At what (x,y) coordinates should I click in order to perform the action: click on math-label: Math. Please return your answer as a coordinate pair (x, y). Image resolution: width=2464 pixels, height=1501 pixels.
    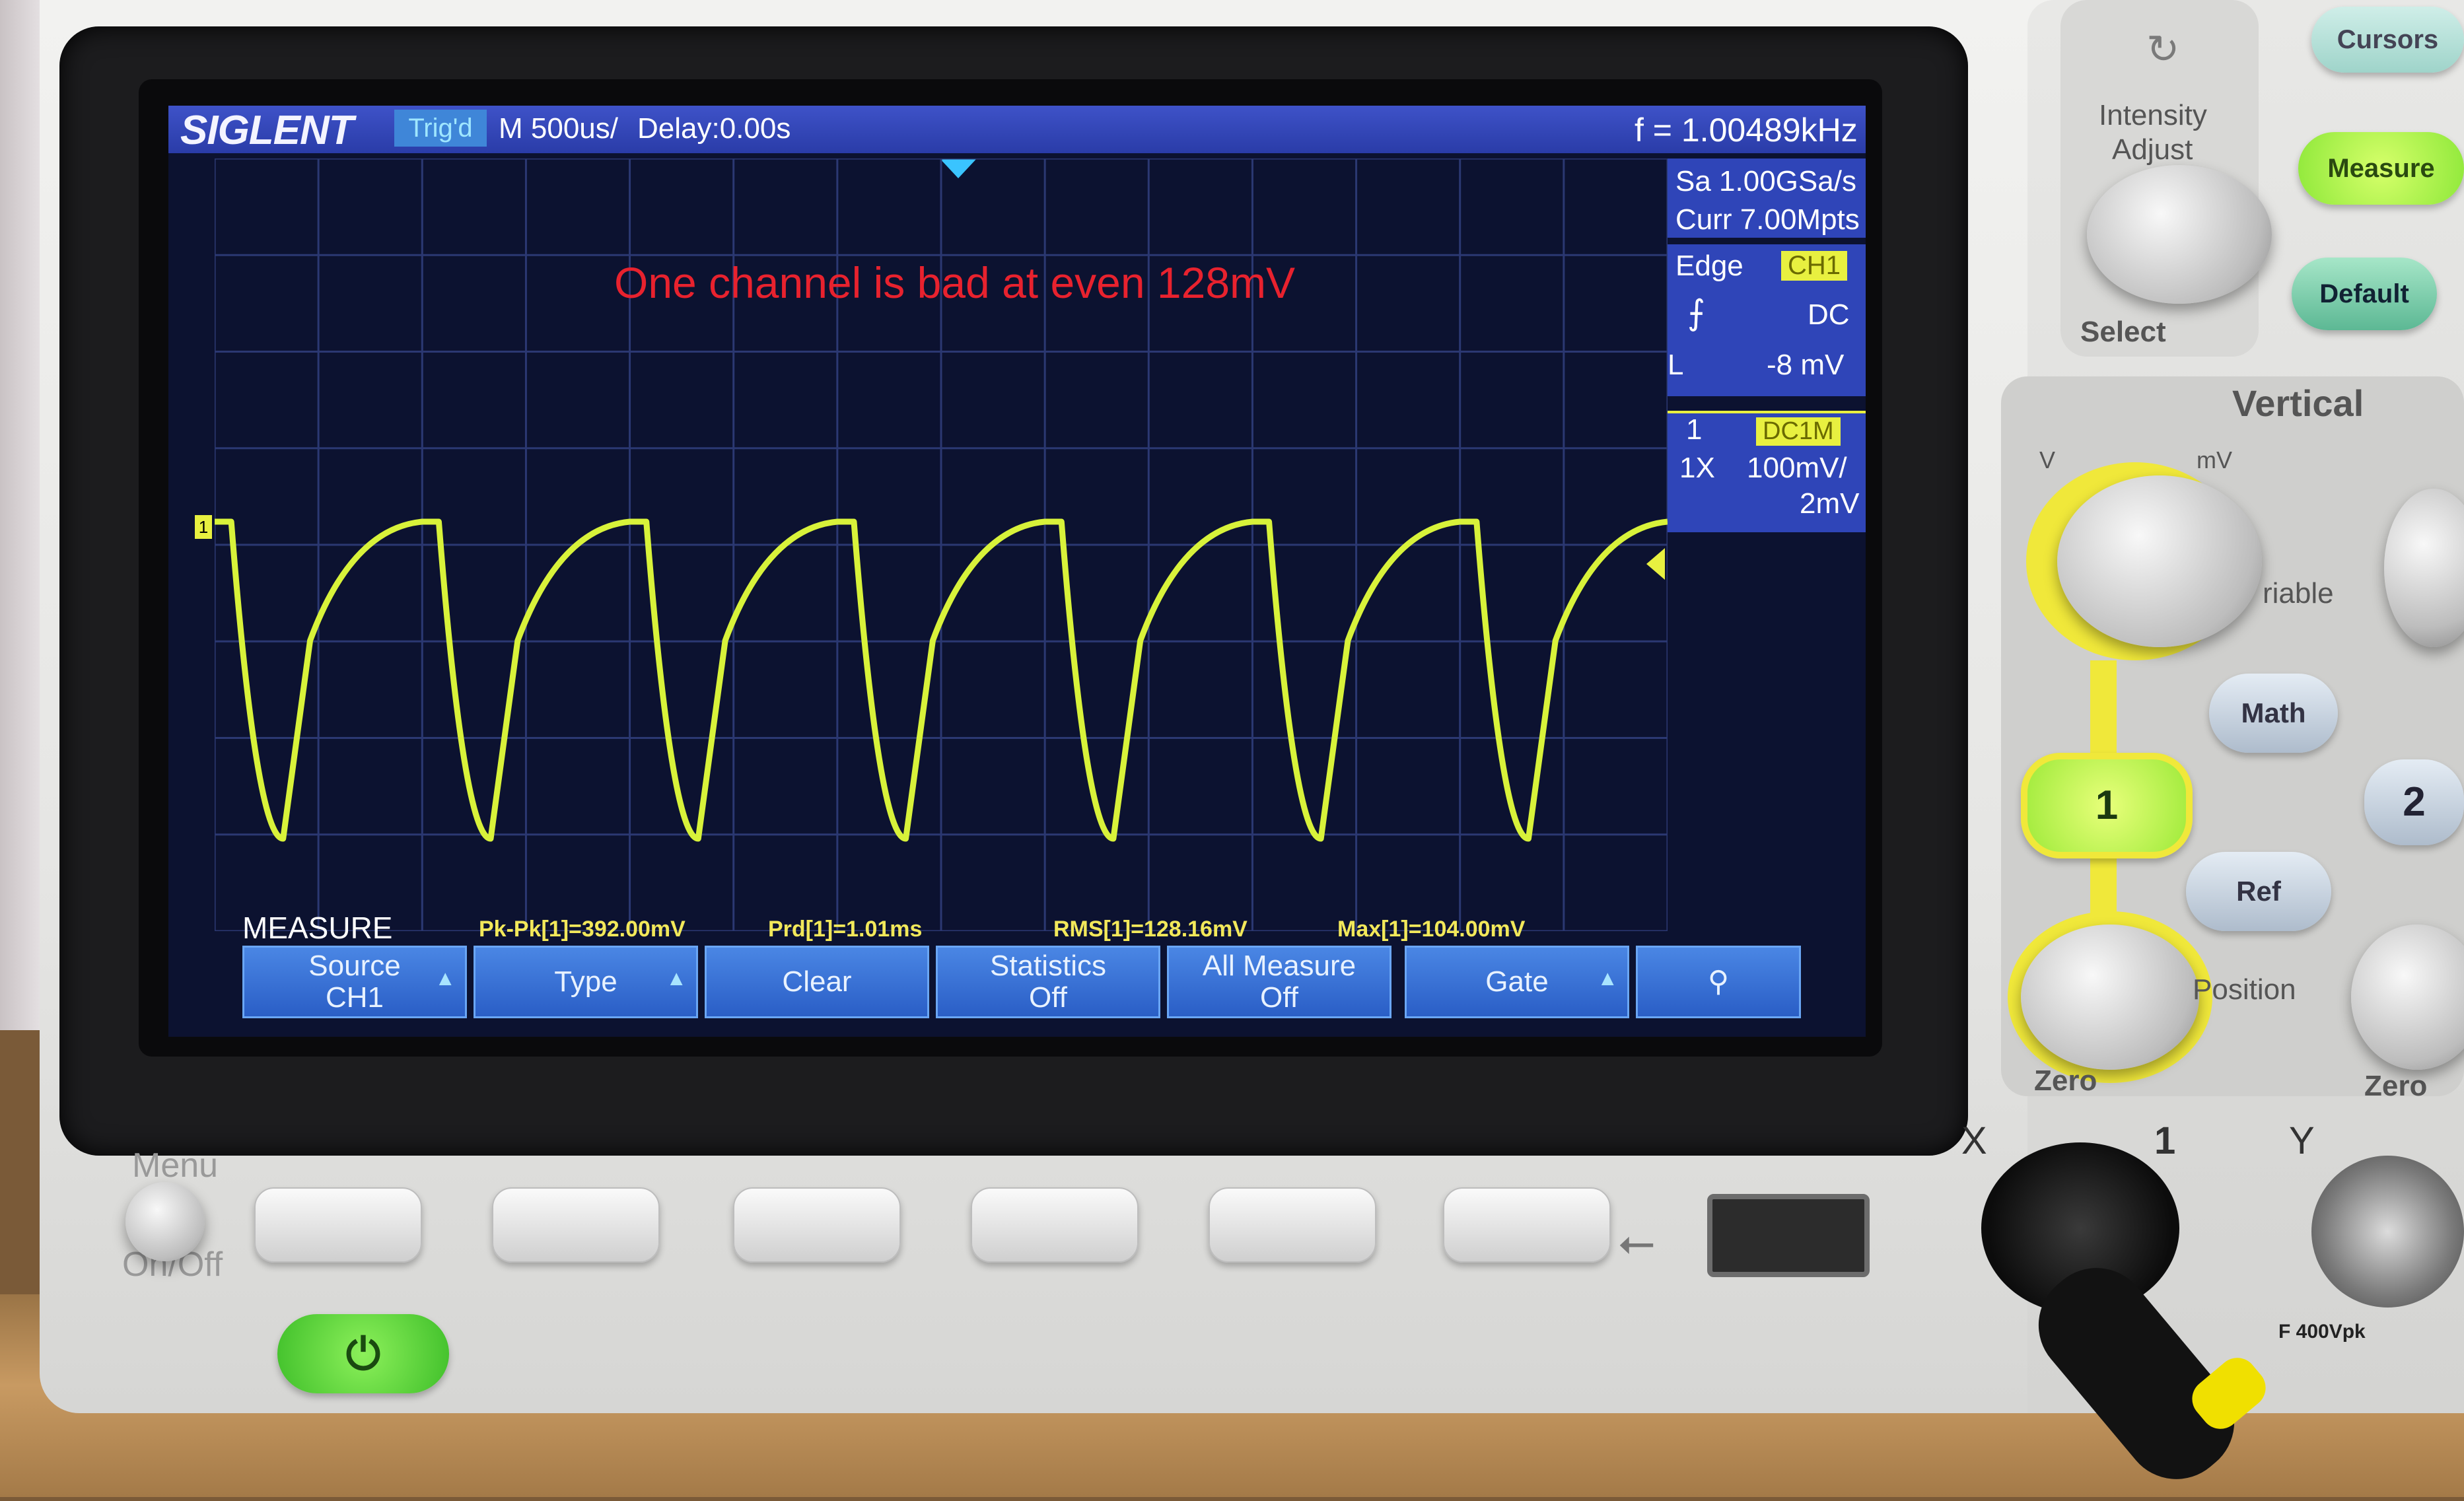
    Looking at the image, I should click on (2273, 713).